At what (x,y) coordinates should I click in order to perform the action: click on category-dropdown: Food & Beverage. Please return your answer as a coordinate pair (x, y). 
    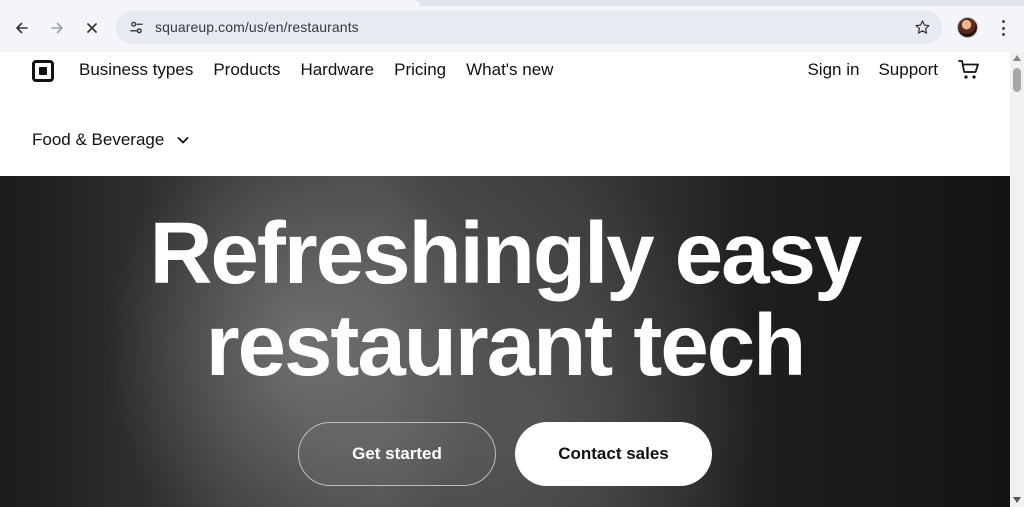
    Looking at the image, I should click on (111, 140).